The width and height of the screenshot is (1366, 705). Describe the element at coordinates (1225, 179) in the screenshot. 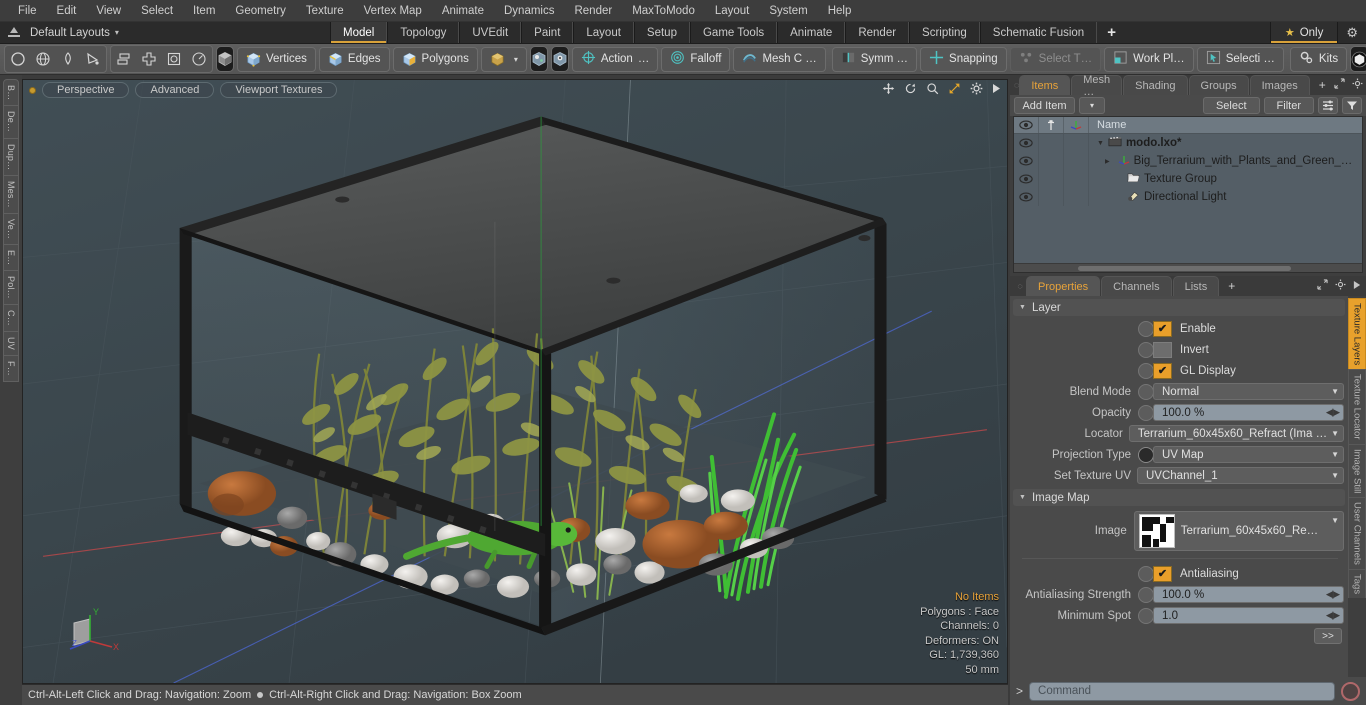

I see `tree-item-texture-group: Texture Group` at that location.